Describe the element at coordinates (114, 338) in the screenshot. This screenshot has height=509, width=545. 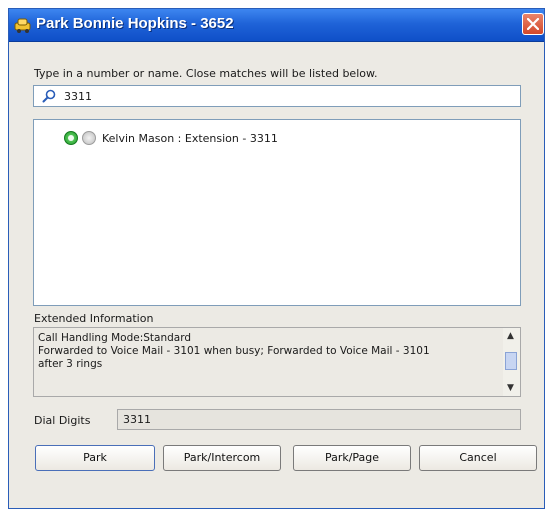
I see `extended-info-line: Call Handling Mode:Standard` at that location.